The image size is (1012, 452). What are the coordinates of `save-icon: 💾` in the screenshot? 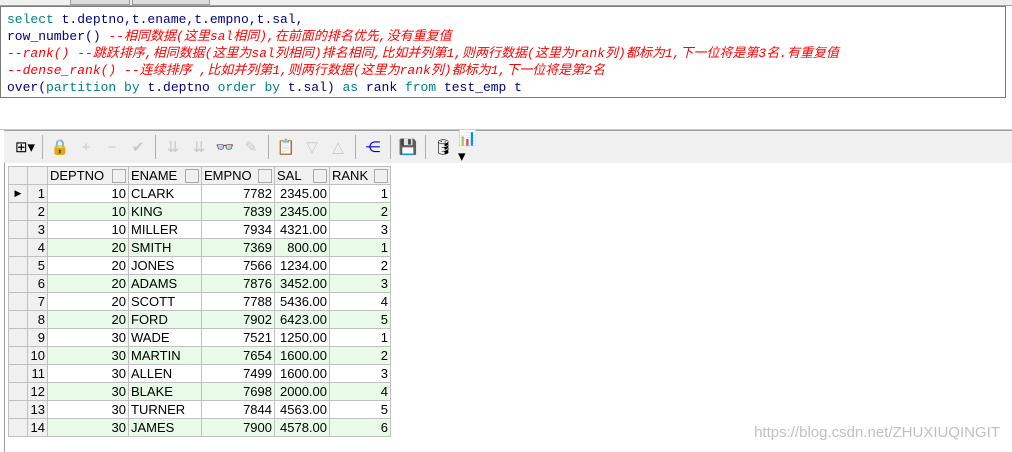 It's located at (408, 147).